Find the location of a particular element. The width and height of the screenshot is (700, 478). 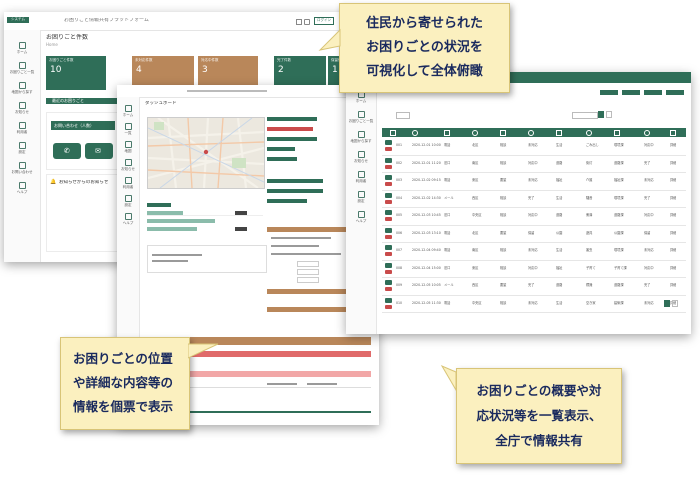

table-cell: 未対応 is located at coordinates (533, 302).